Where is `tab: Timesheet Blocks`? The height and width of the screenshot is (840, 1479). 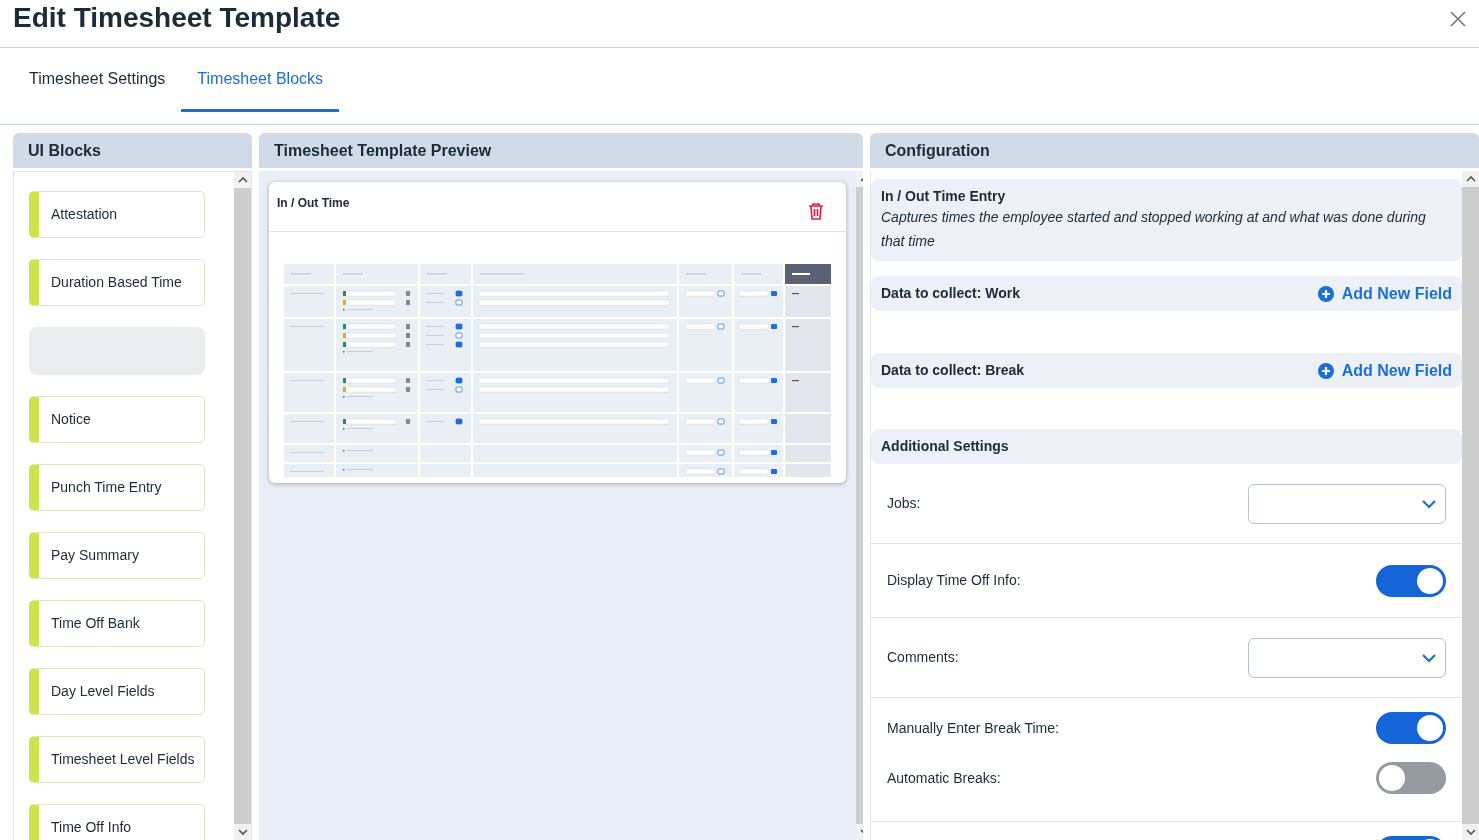
tab: Timesheet Blocks is located at coordinates (260, 80).